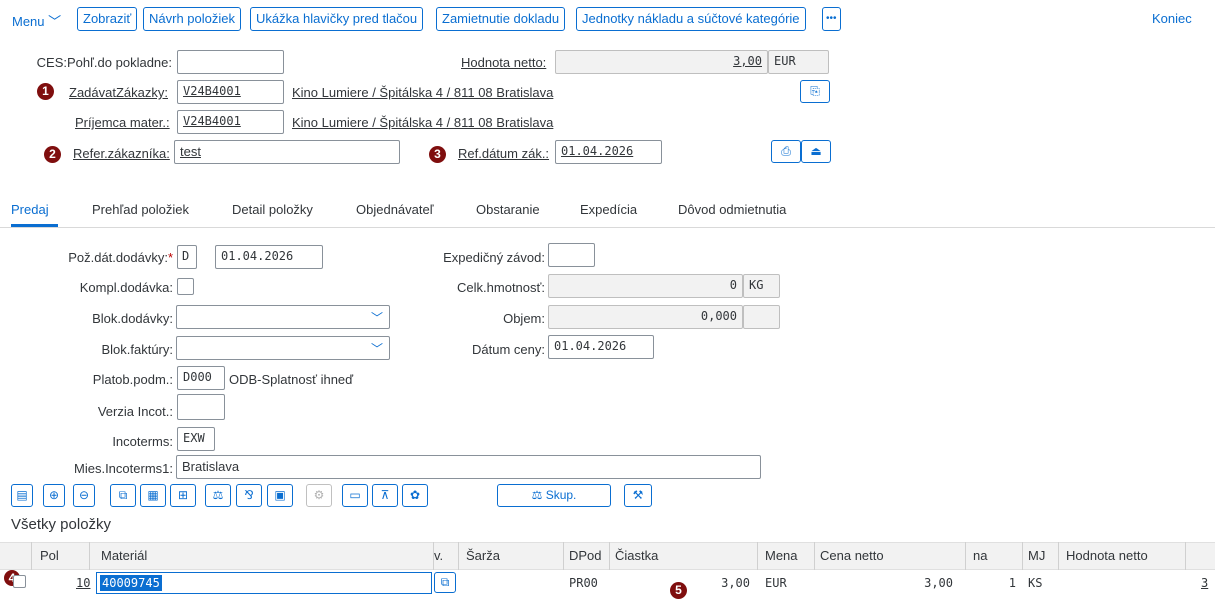  I want to click on volume-field: 0,000, so click(645, 317).